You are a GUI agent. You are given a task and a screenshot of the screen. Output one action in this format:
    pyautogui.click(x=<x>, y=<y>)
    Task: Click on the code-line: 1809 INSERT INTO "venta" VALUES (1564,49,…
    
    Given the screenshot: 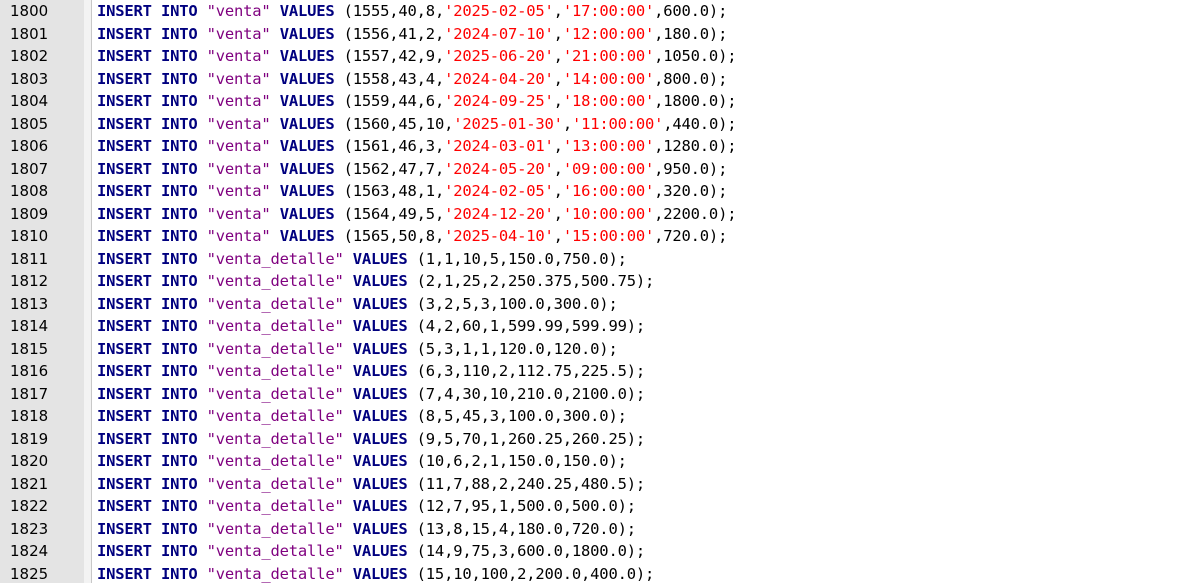 What is the action you would take?
    pyautogui.click(x=592, y=214)
    